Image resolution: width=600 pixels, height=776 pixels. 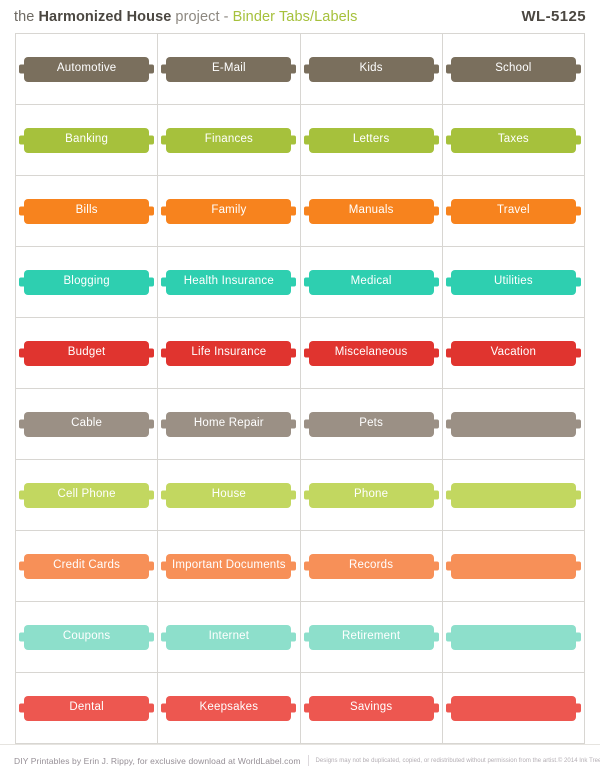 I want to click on binder-tab-label: Internet, so click(x=229, y=636).